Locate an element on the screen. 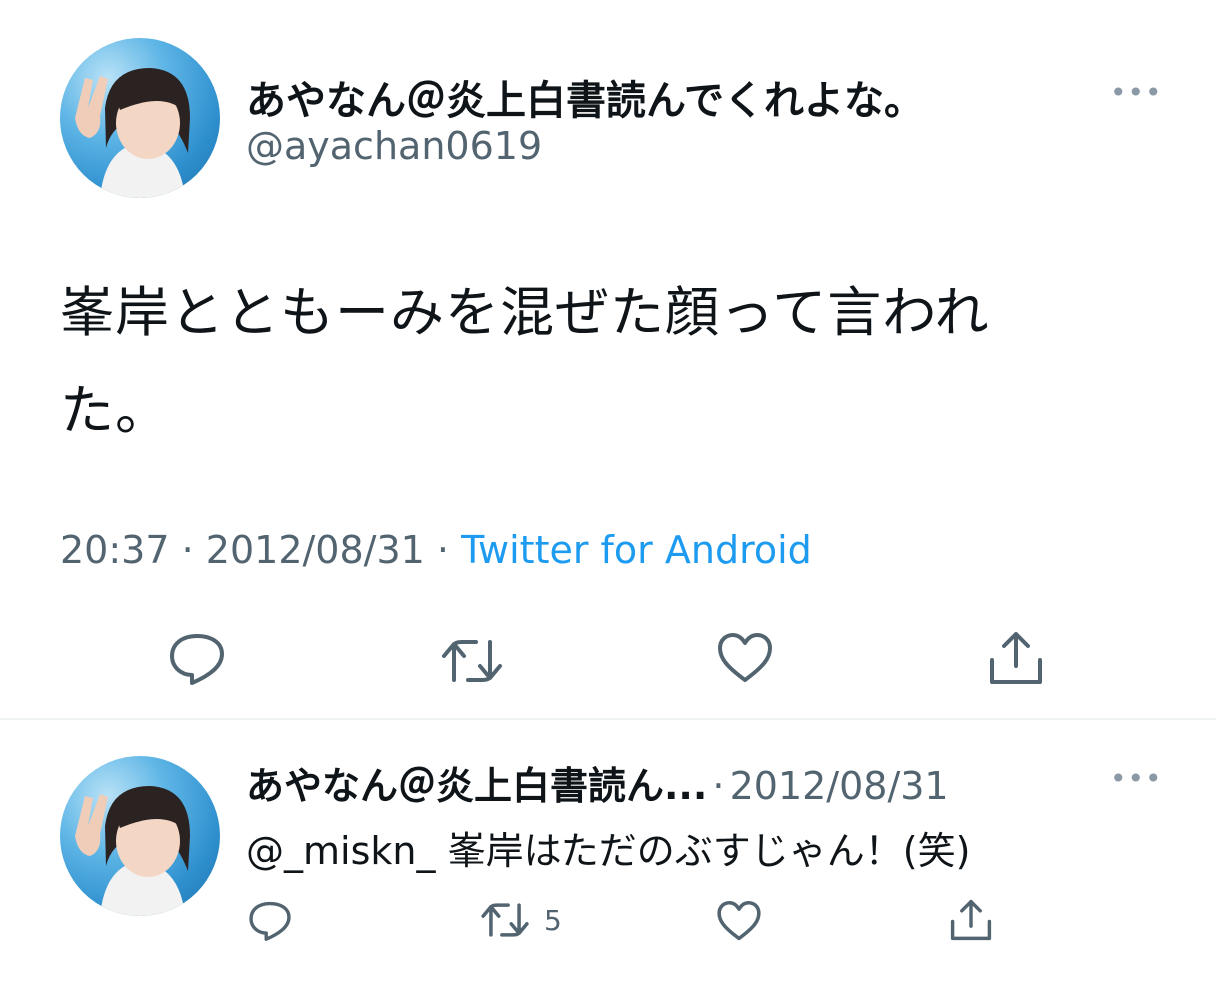 This screenshot has width=1216, height=981. tweet-text-line: た。 is located at coordinates (115, 410).